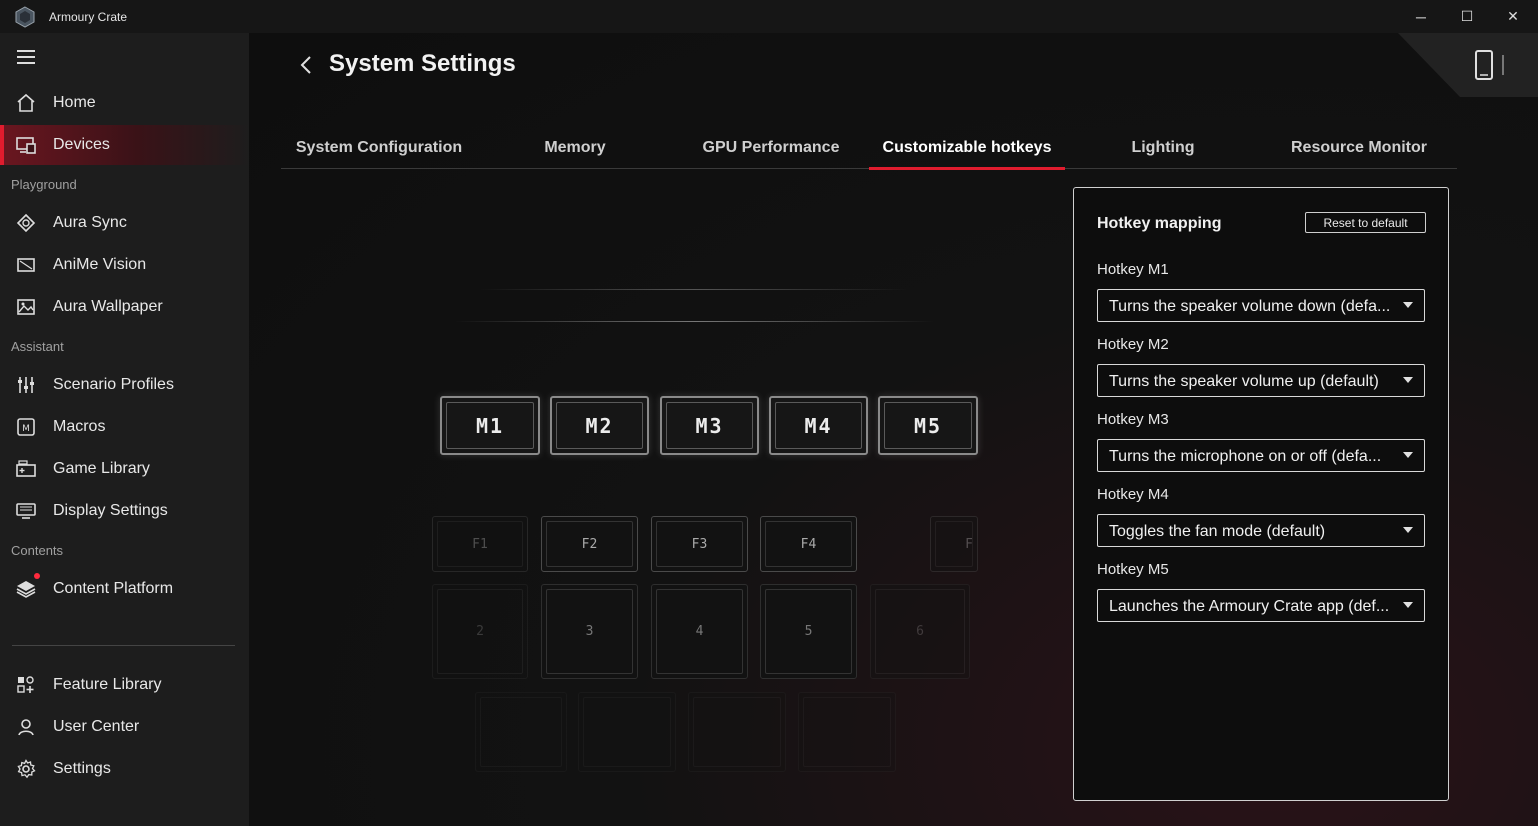  Describe the element at coordinates (90, 222) in the screenshot. I see `sidebar-item-label: Aura Sync` at that location.